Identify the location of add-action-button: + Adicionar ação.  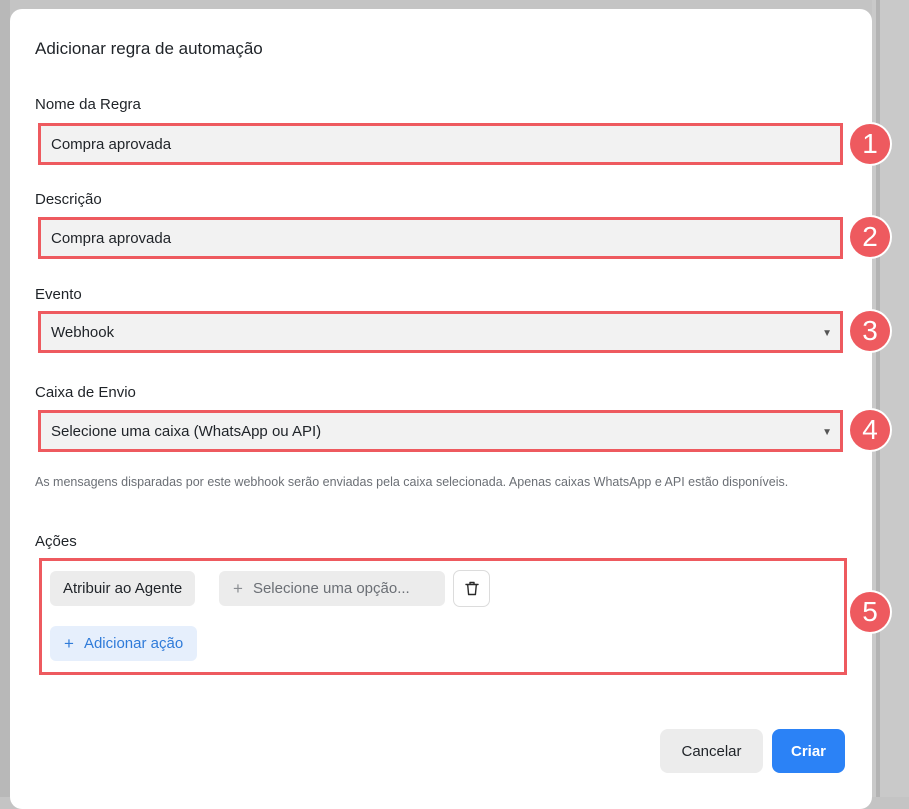
(124, 643).